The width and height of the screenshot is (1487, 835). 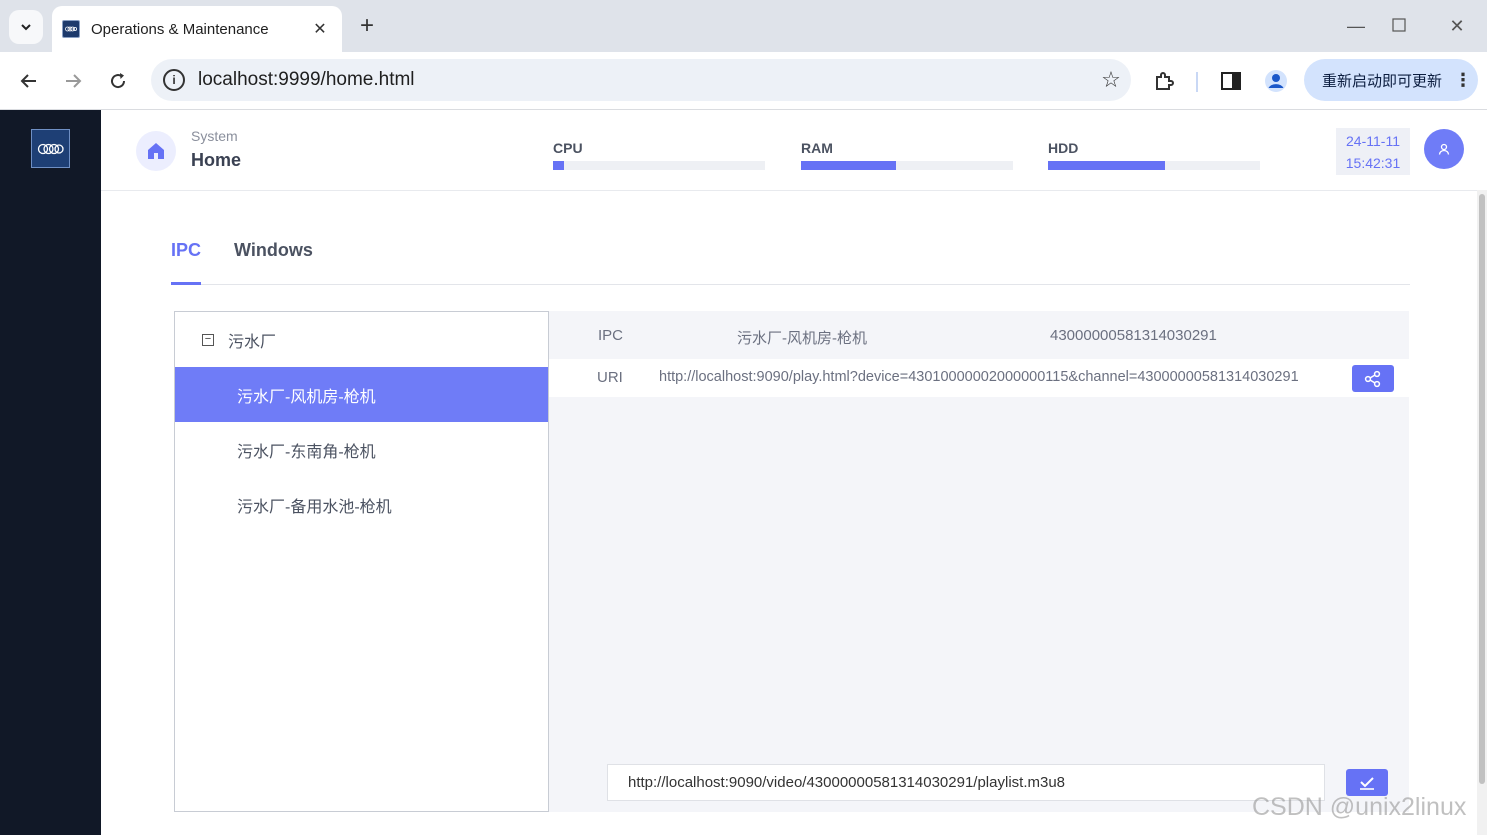 I want to click on hdd-fill, so click(x=1106, y=165).